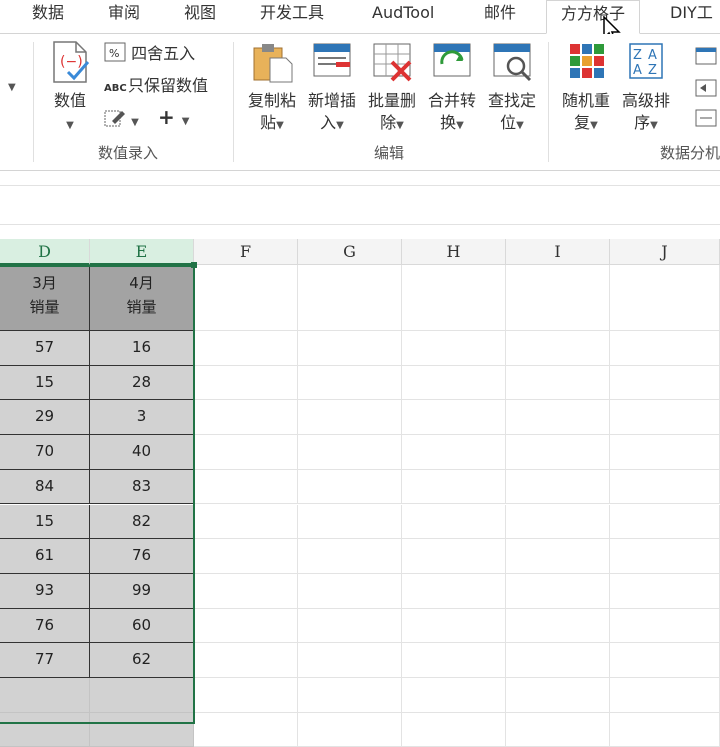 The image size is (720, 747). Describe the element at coordinates (12, 87) in the screenshot. I see `dropdown-caret-icon: ▼` at that location.